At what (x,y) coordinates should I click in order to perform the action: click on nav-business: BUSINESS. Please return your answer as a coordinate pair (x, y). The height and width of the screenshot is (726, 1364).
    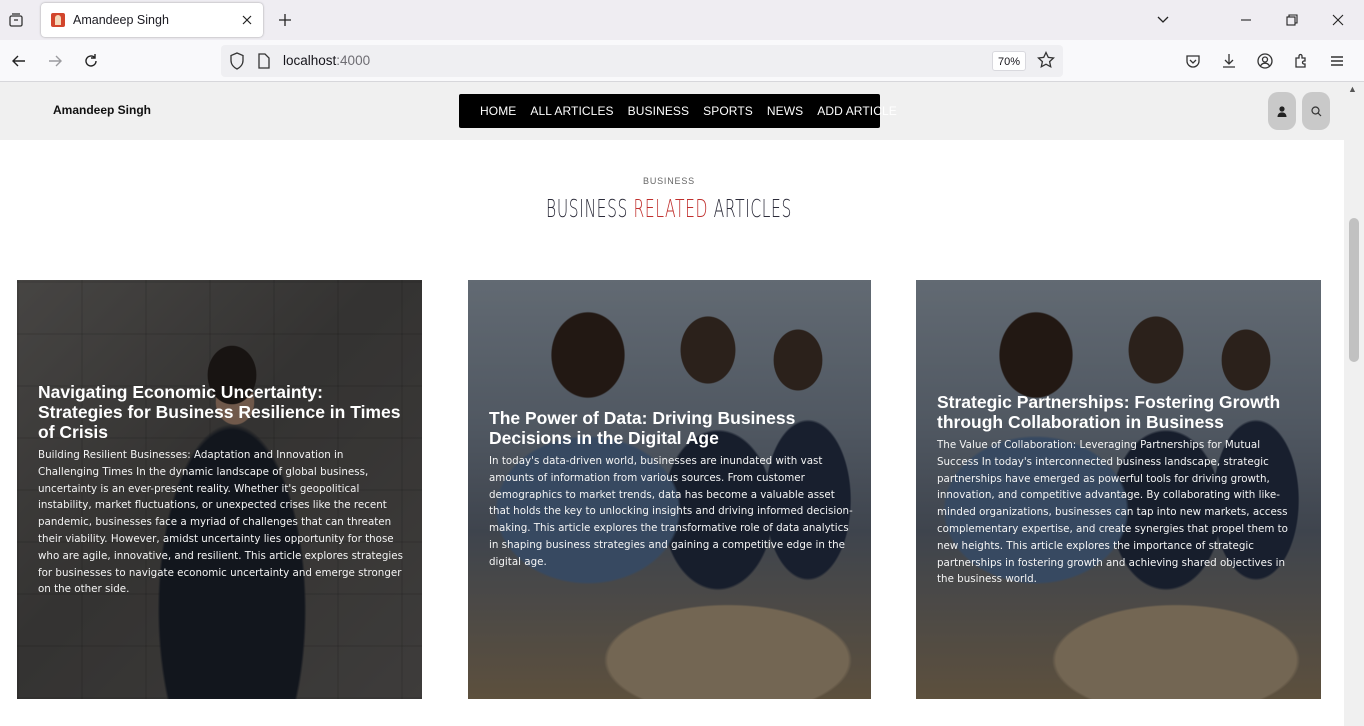
    Looking at the image, I should click on (659, 111).